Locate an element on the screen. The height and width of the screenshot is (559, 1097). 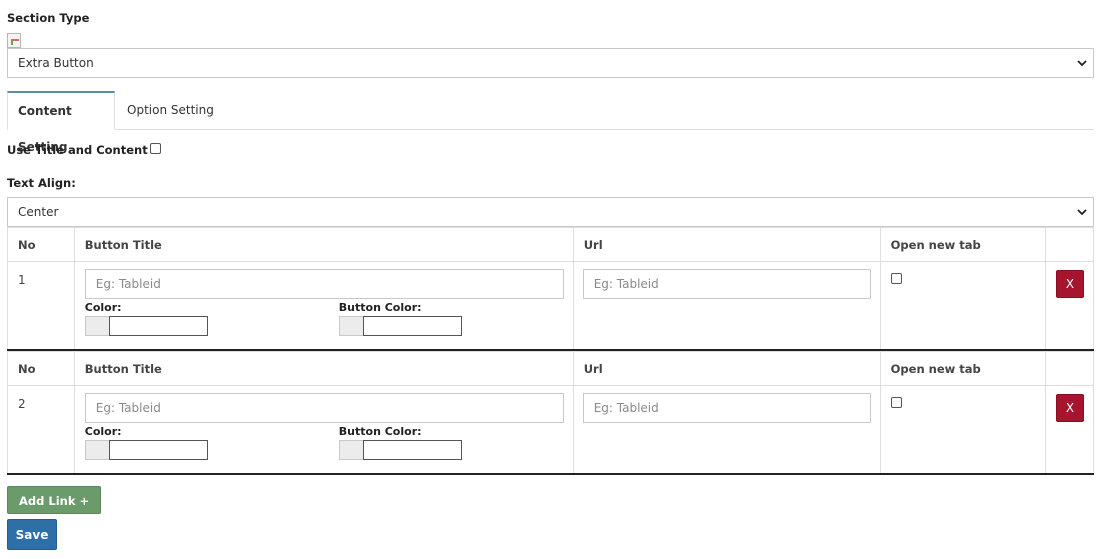
broken-image-icon is located at coordinates (14, 40).